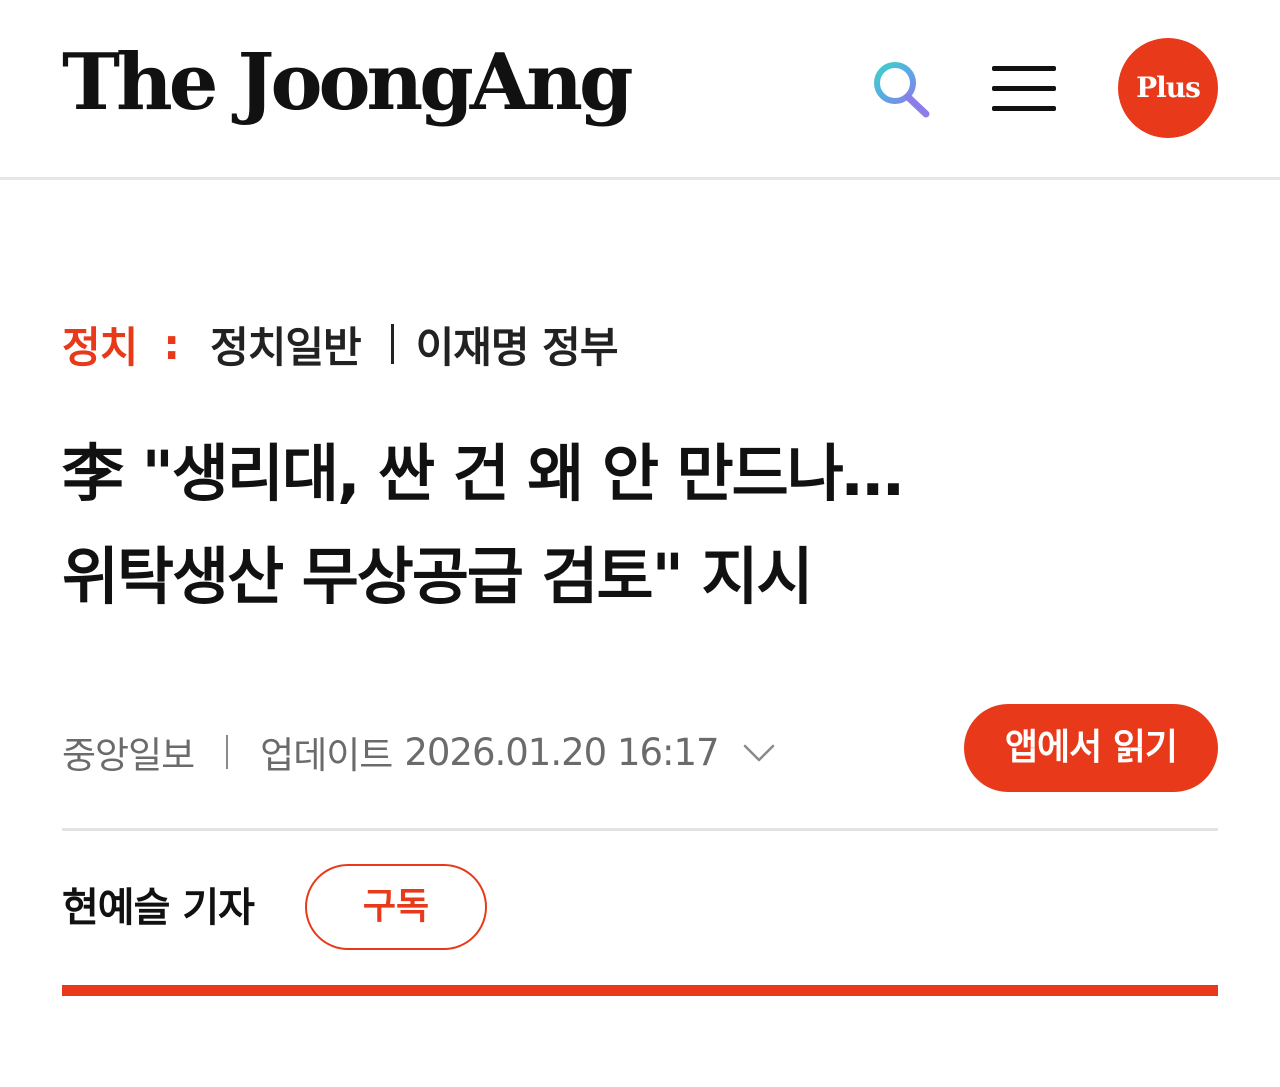 This screenshot has height=1087, width=1280. What do you see at coordinates (640, 990) in the screenshot?
I see `accent-bar` at bounding box center [640, 990].